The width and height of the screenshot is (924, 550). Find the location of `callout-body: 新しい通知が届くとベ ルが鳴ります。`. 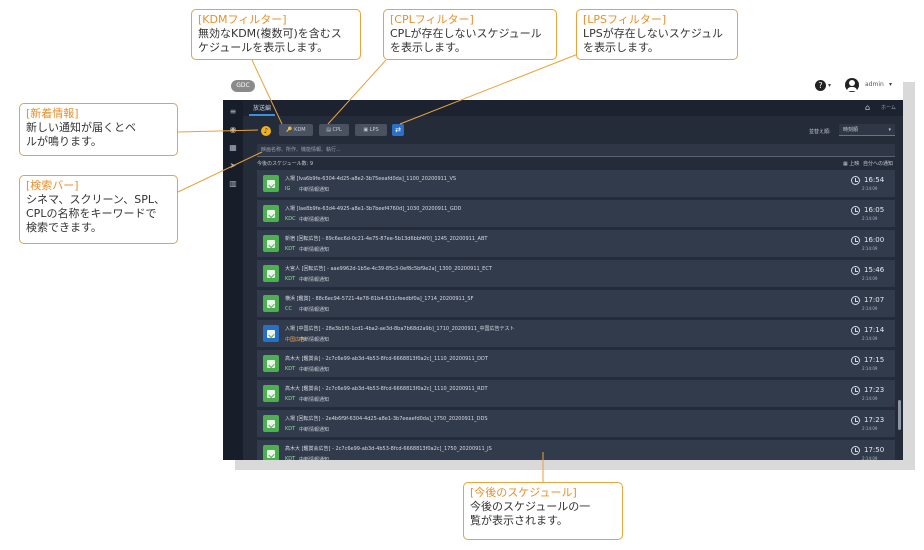

callout-body: 新しい通知が届くとベ ルが鳴ります。 is located at coordinates (81, 134).